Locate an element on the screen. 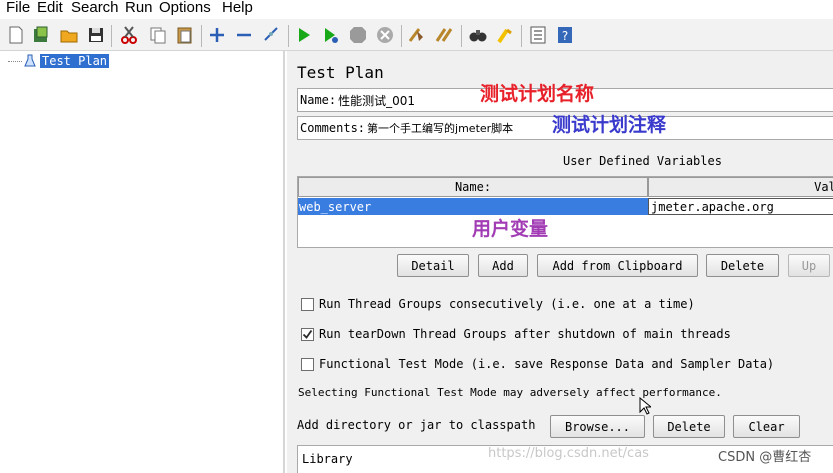 This screenshot has width=833, height=473. start-icon is located at coordinates (304, 35).